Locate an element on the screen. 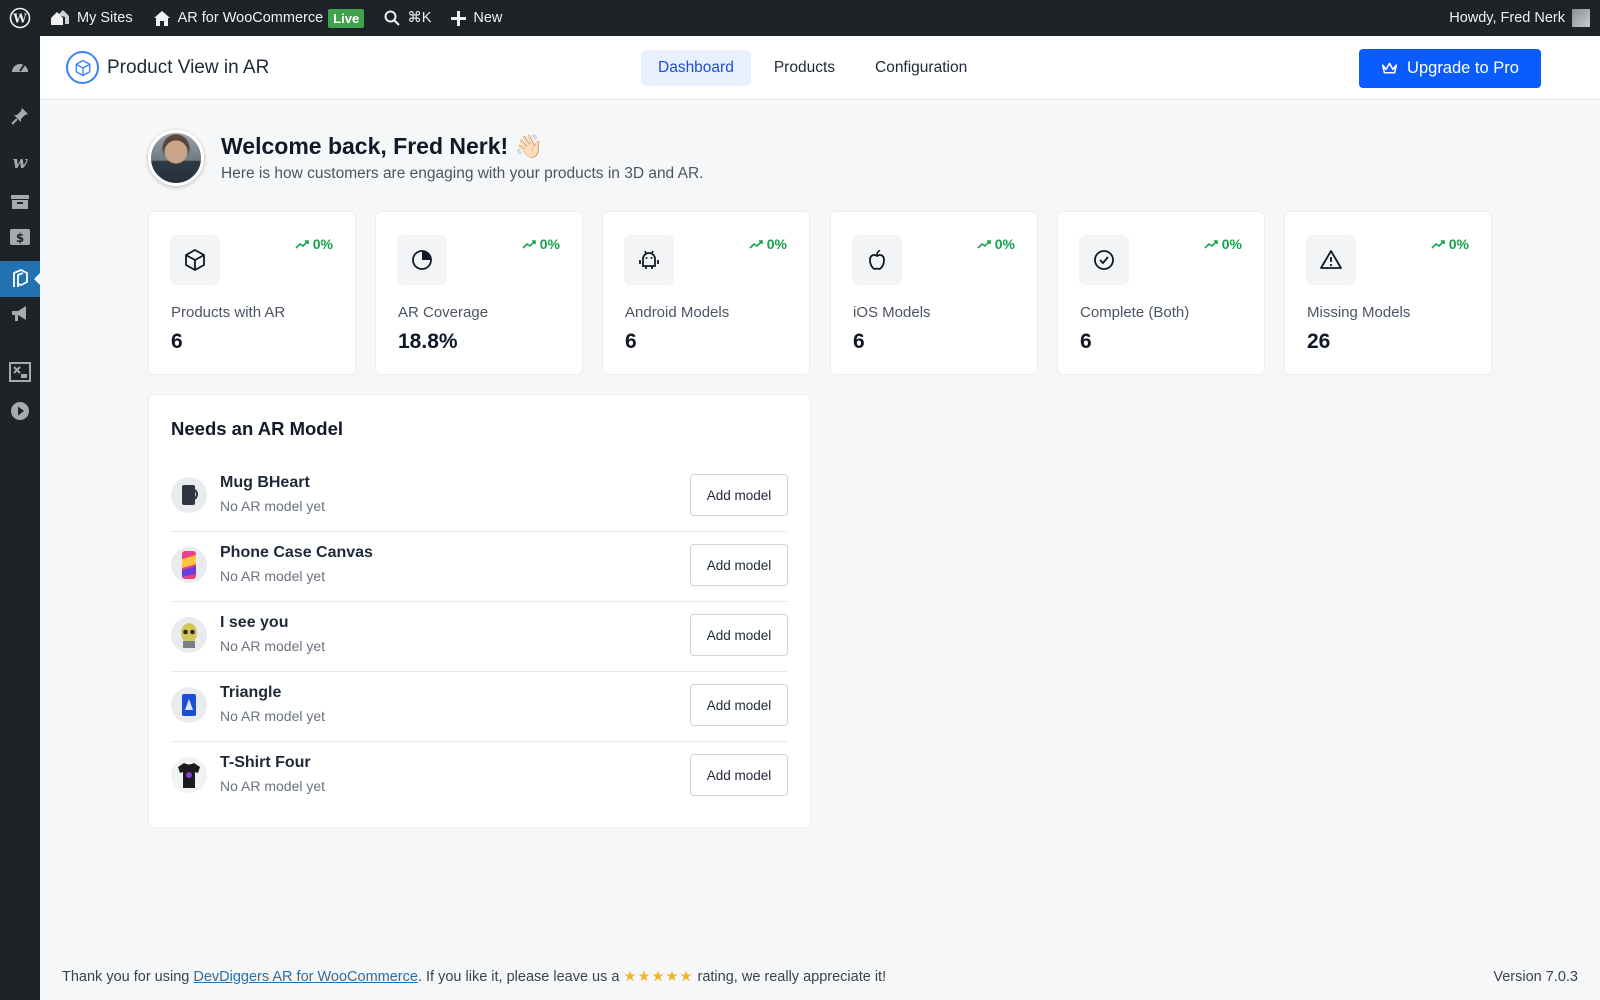 Image resolution: width=1600 pixels, height=1000 pixels. stat-value: 18.8% is located at coordinates (428, 341).